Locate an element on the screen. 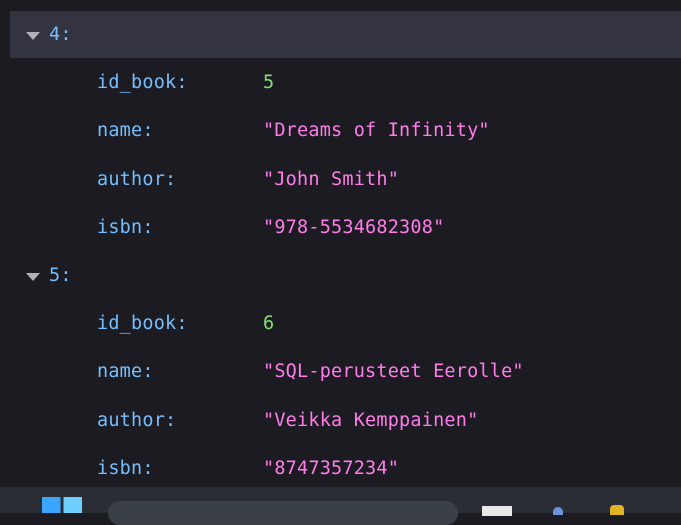 Image resolution: width=681 pixels, height=525 pixels. json-field-row: isbn: "978-5534682308" is located at coordinates (345, 228).